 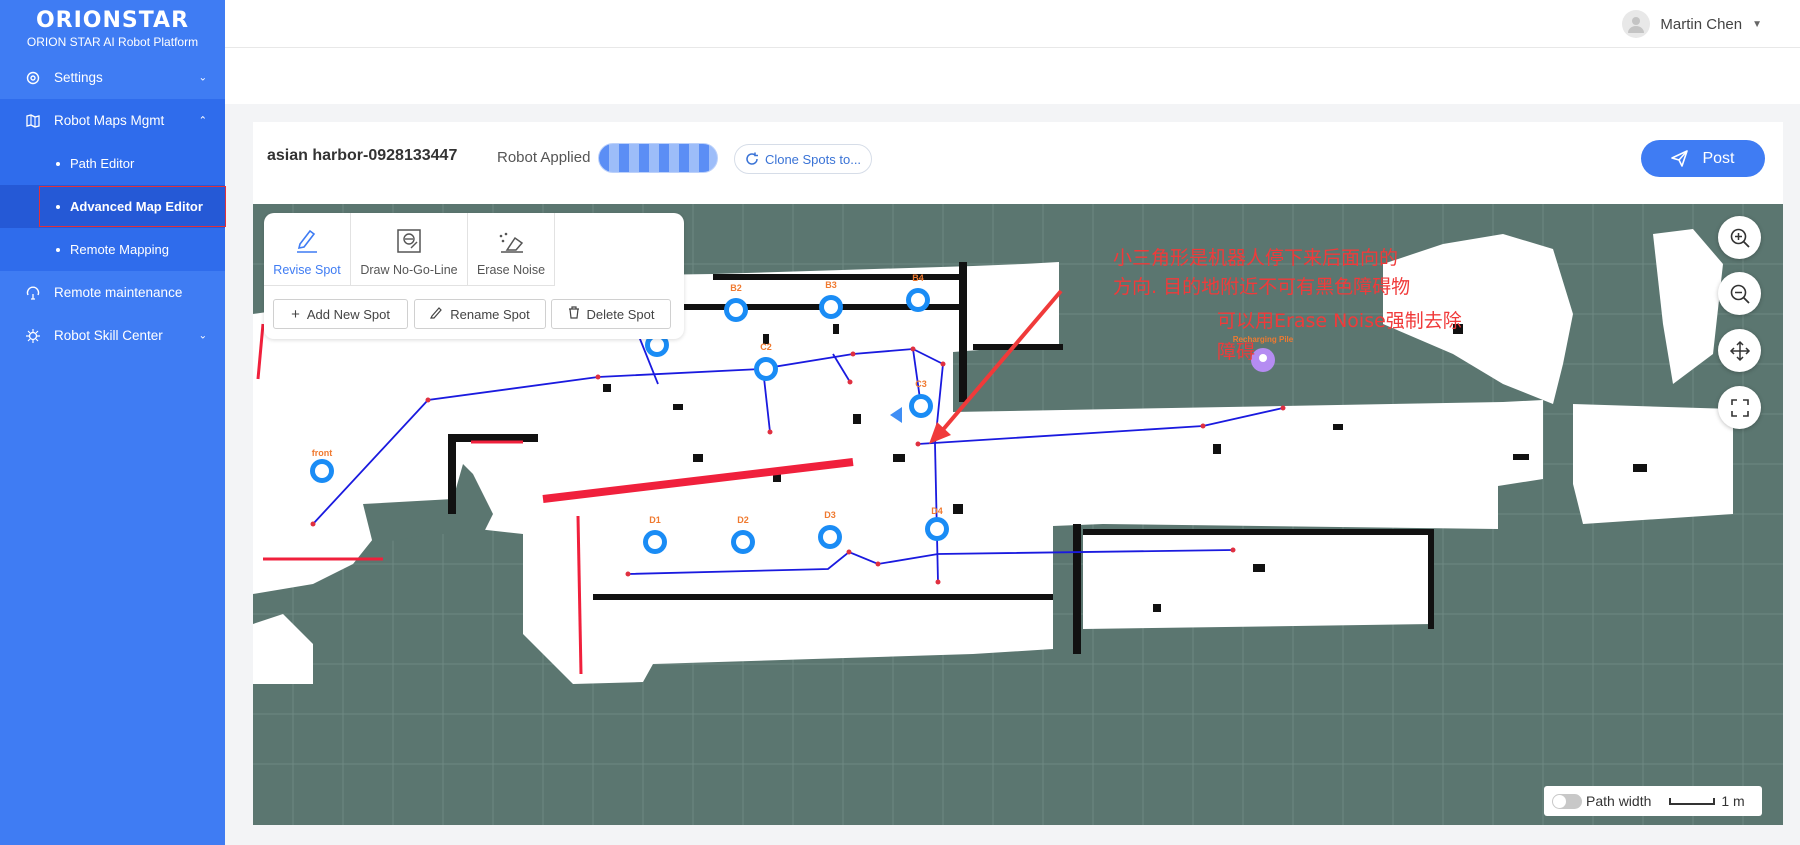 I want to click on nav-robot-maps-label: Robot Maps Mgmt, so click(x=109, y=120).